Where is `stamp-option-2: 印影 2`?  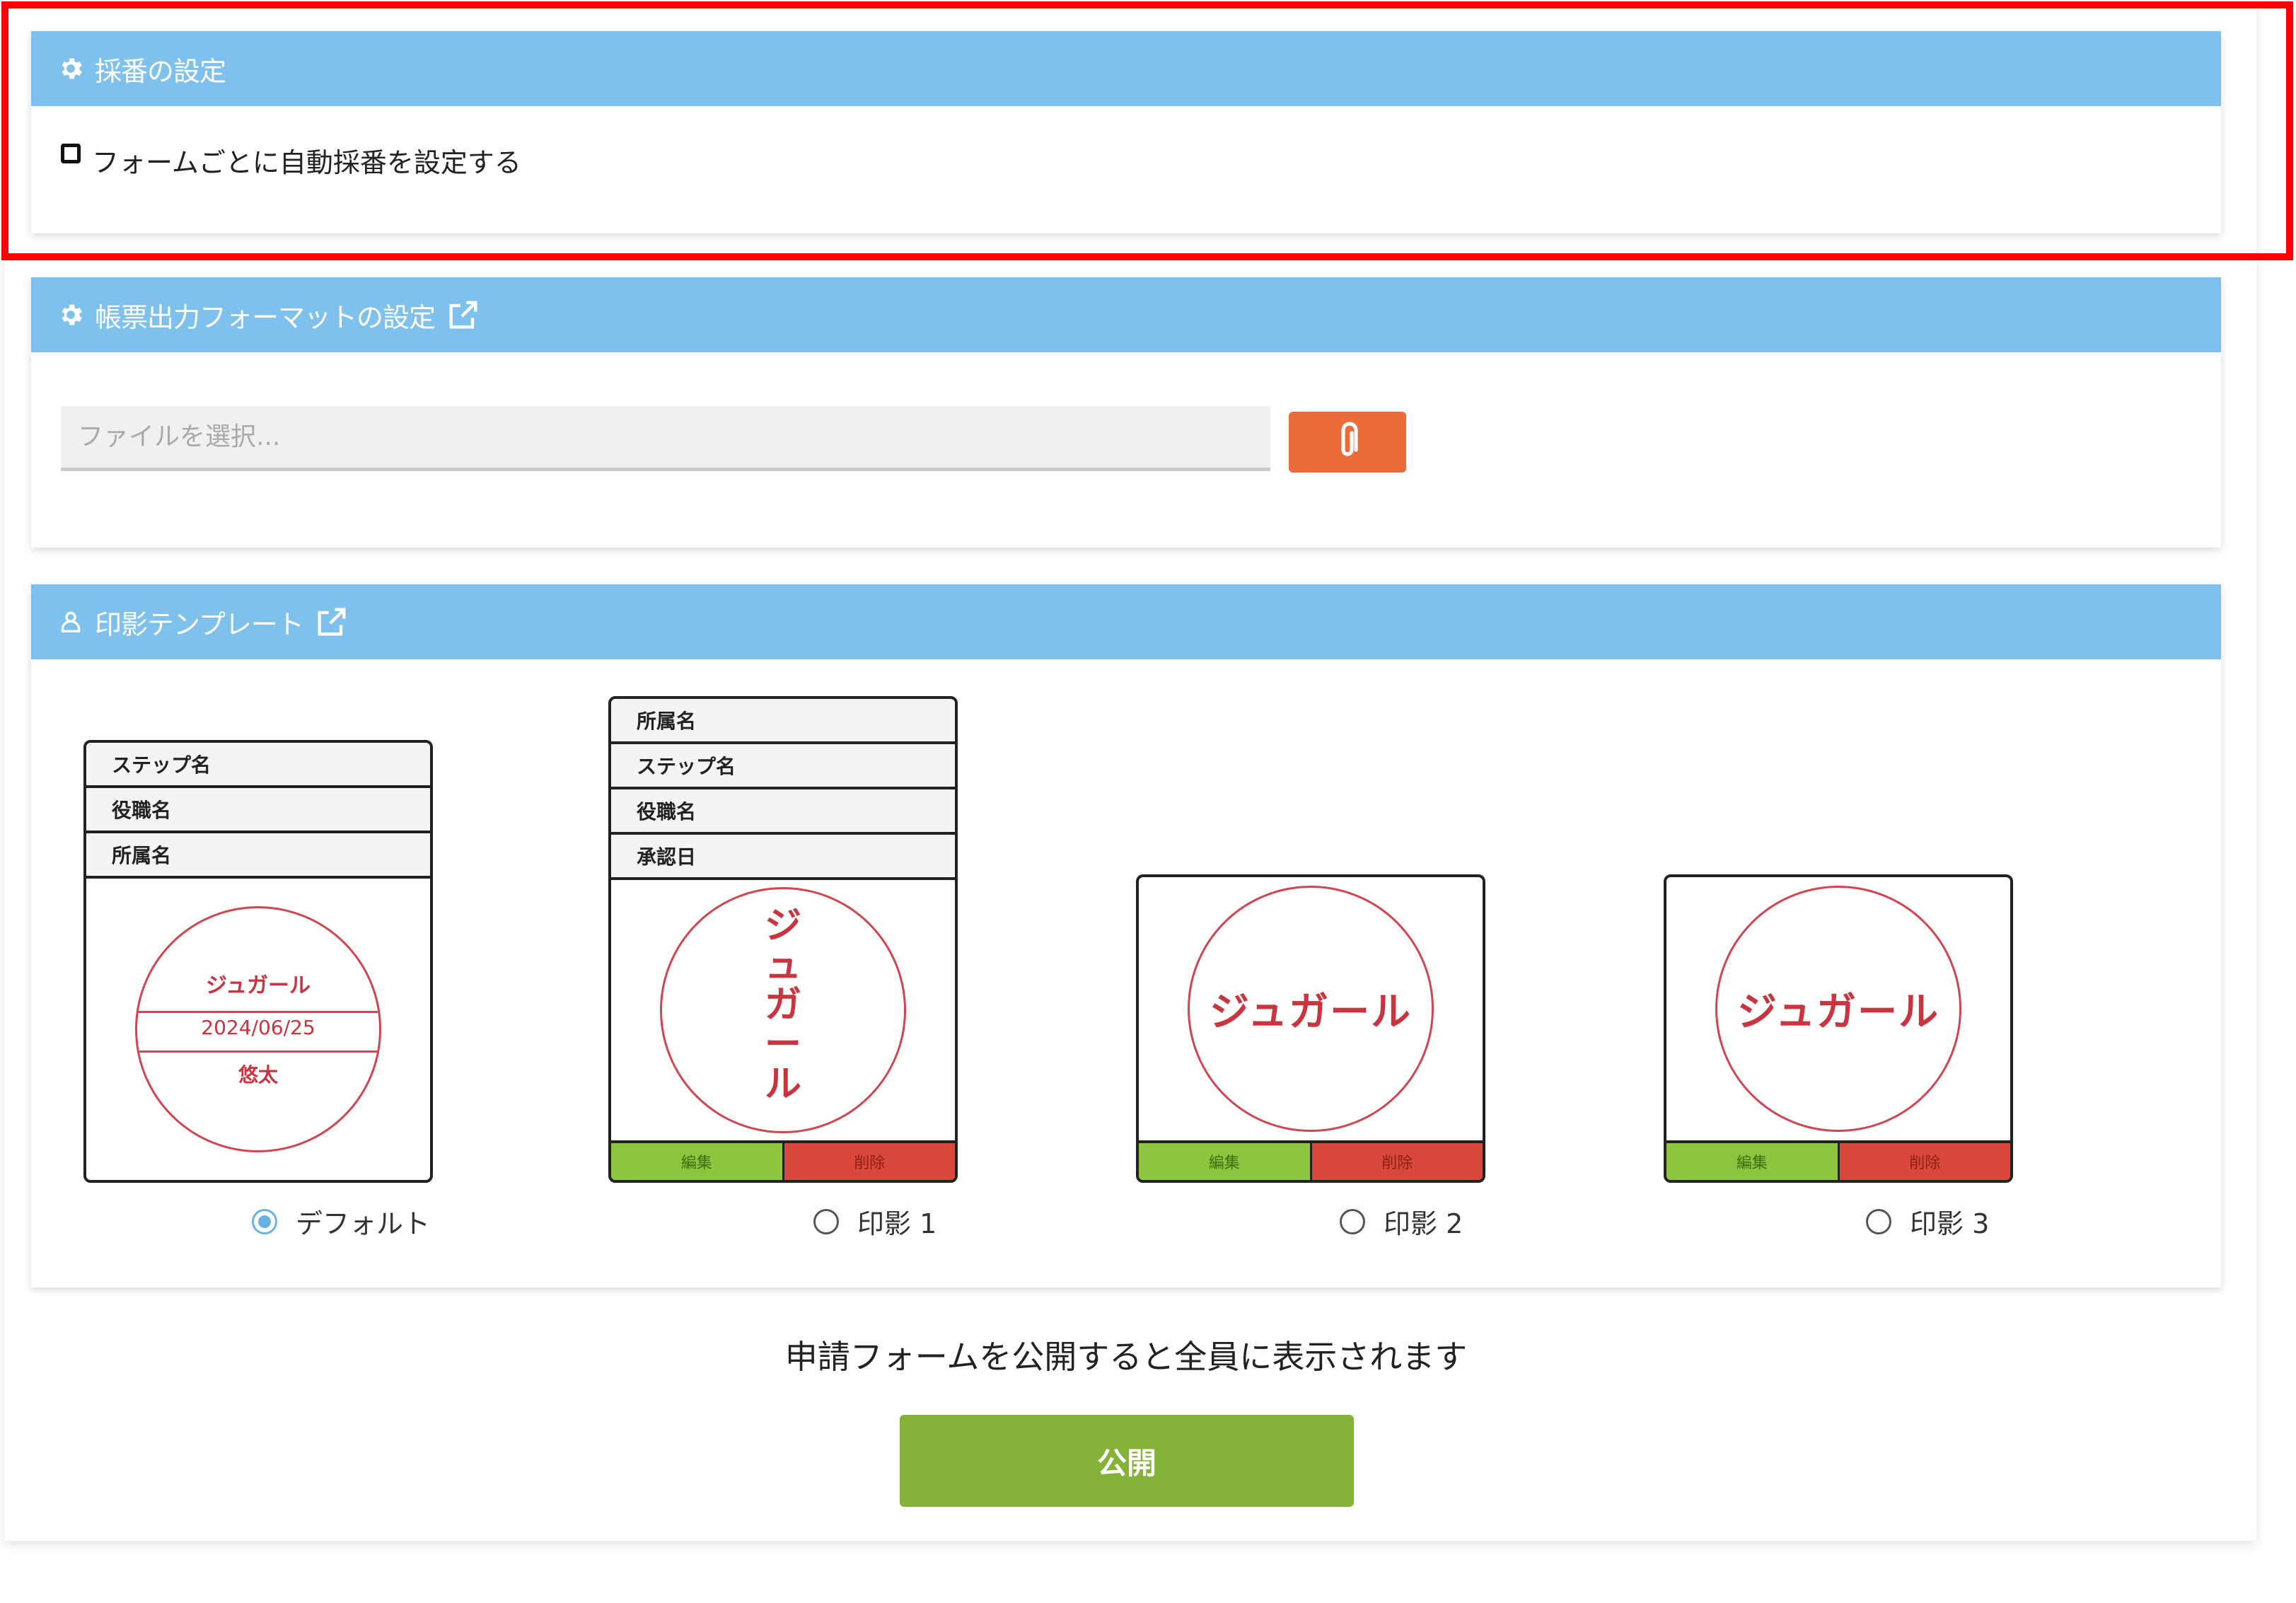
stamp-option-2: 印影 2 is located at coordinates (1401, 1221).